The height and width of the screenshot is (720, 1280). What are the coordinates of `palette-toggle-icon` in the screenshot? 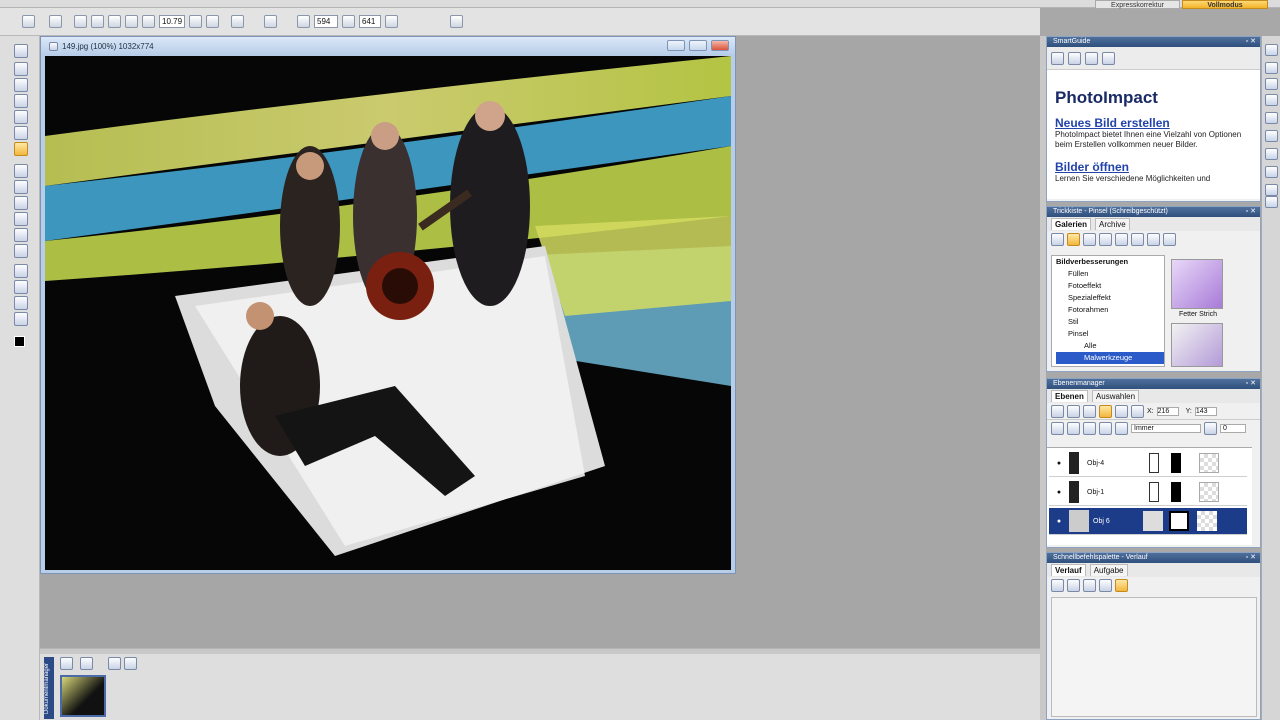 It's located at (1271, 172).